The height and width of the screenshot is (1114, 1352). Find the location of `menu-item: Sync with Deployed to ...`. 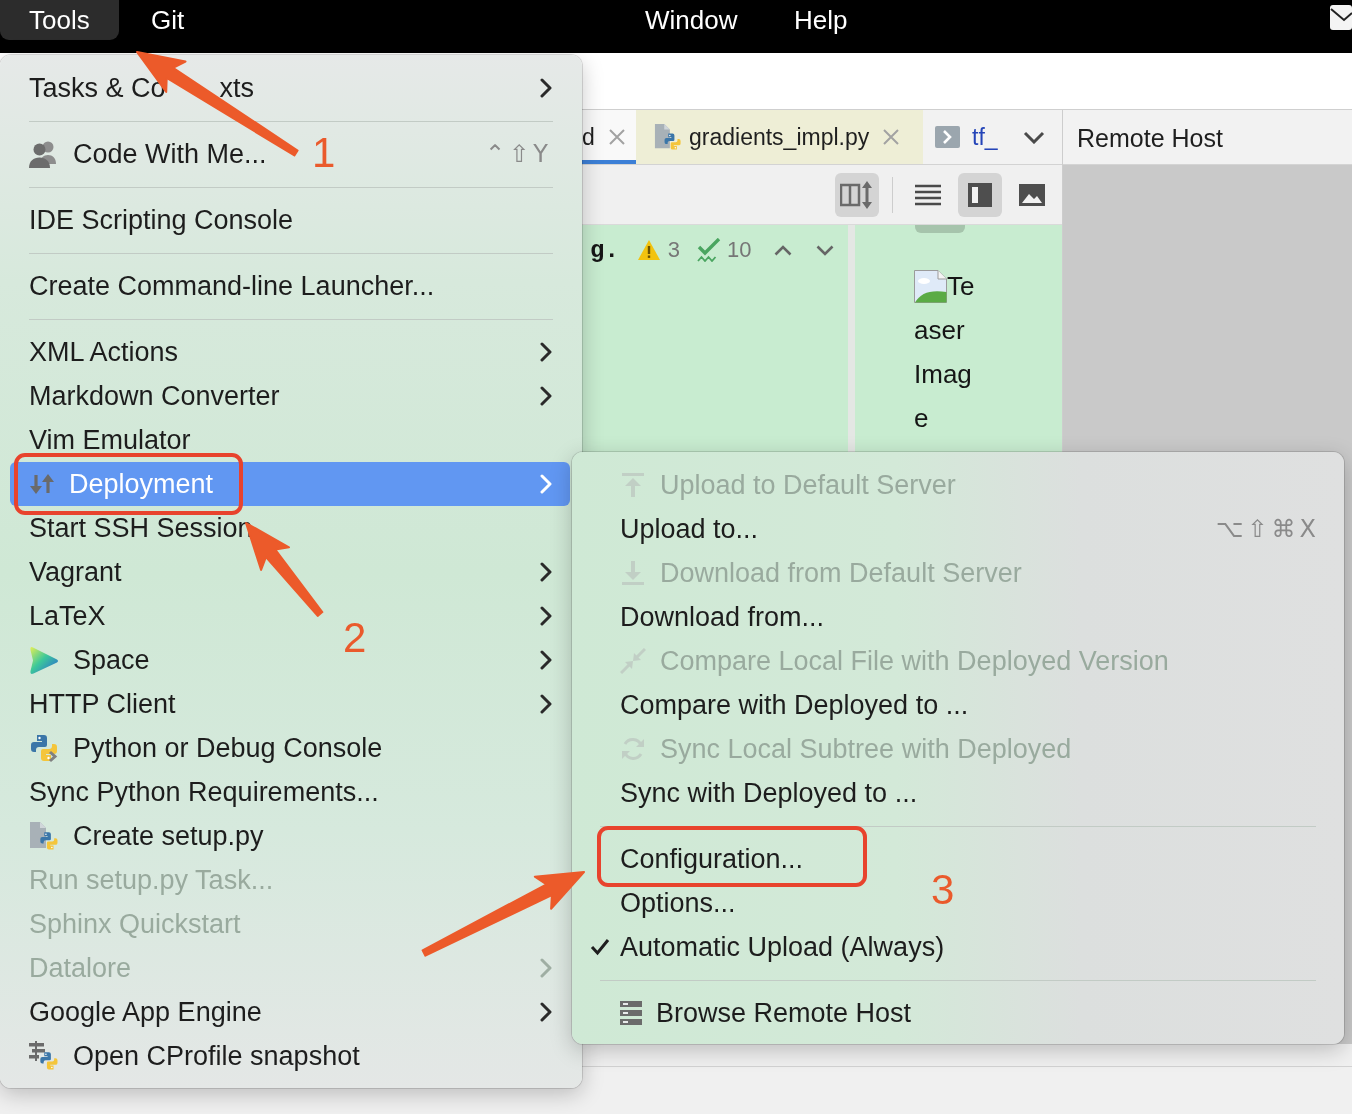

menu-item: Sync with Deployed to ... is located at coordinates (751, 793).